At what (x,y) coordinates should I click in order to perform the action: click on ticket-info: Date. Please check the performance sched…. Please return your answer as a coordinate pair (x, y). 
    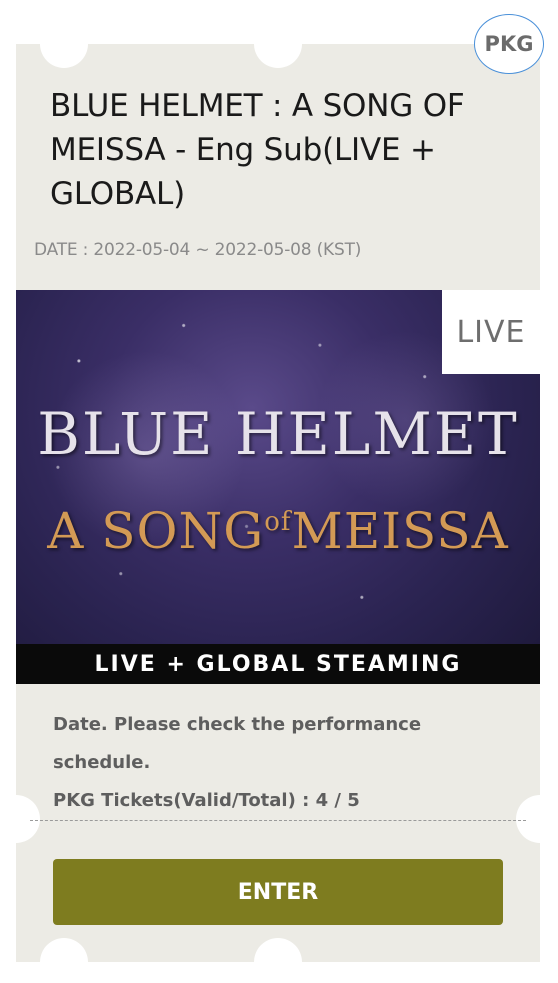
    Looking at the image, I should click on (283, 763).